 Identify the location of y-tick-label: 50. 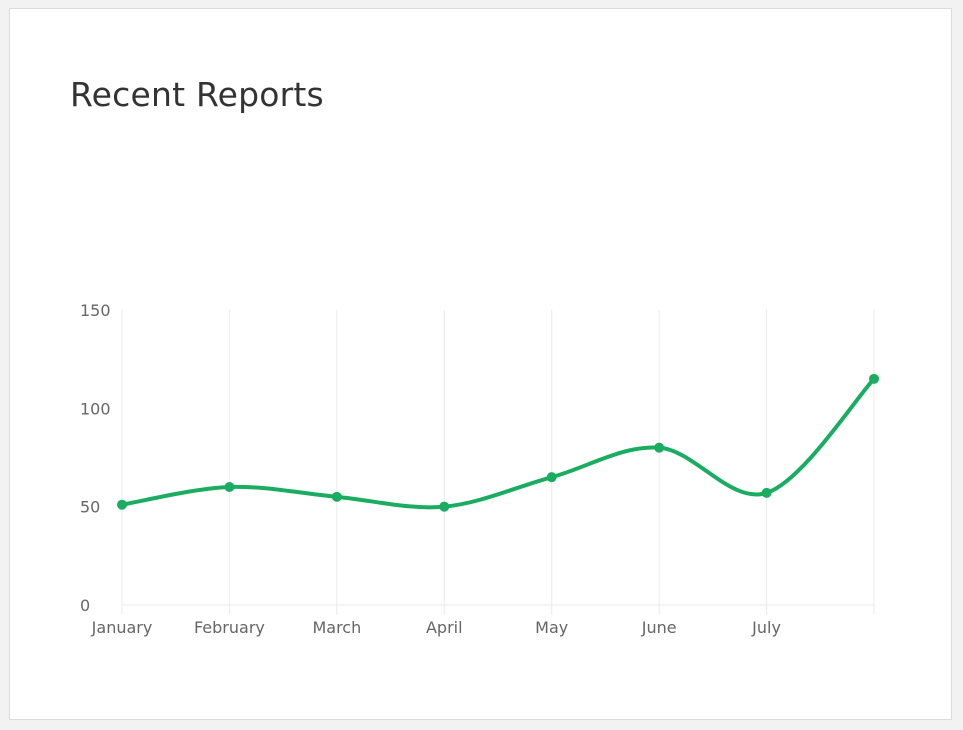
(90, 507).